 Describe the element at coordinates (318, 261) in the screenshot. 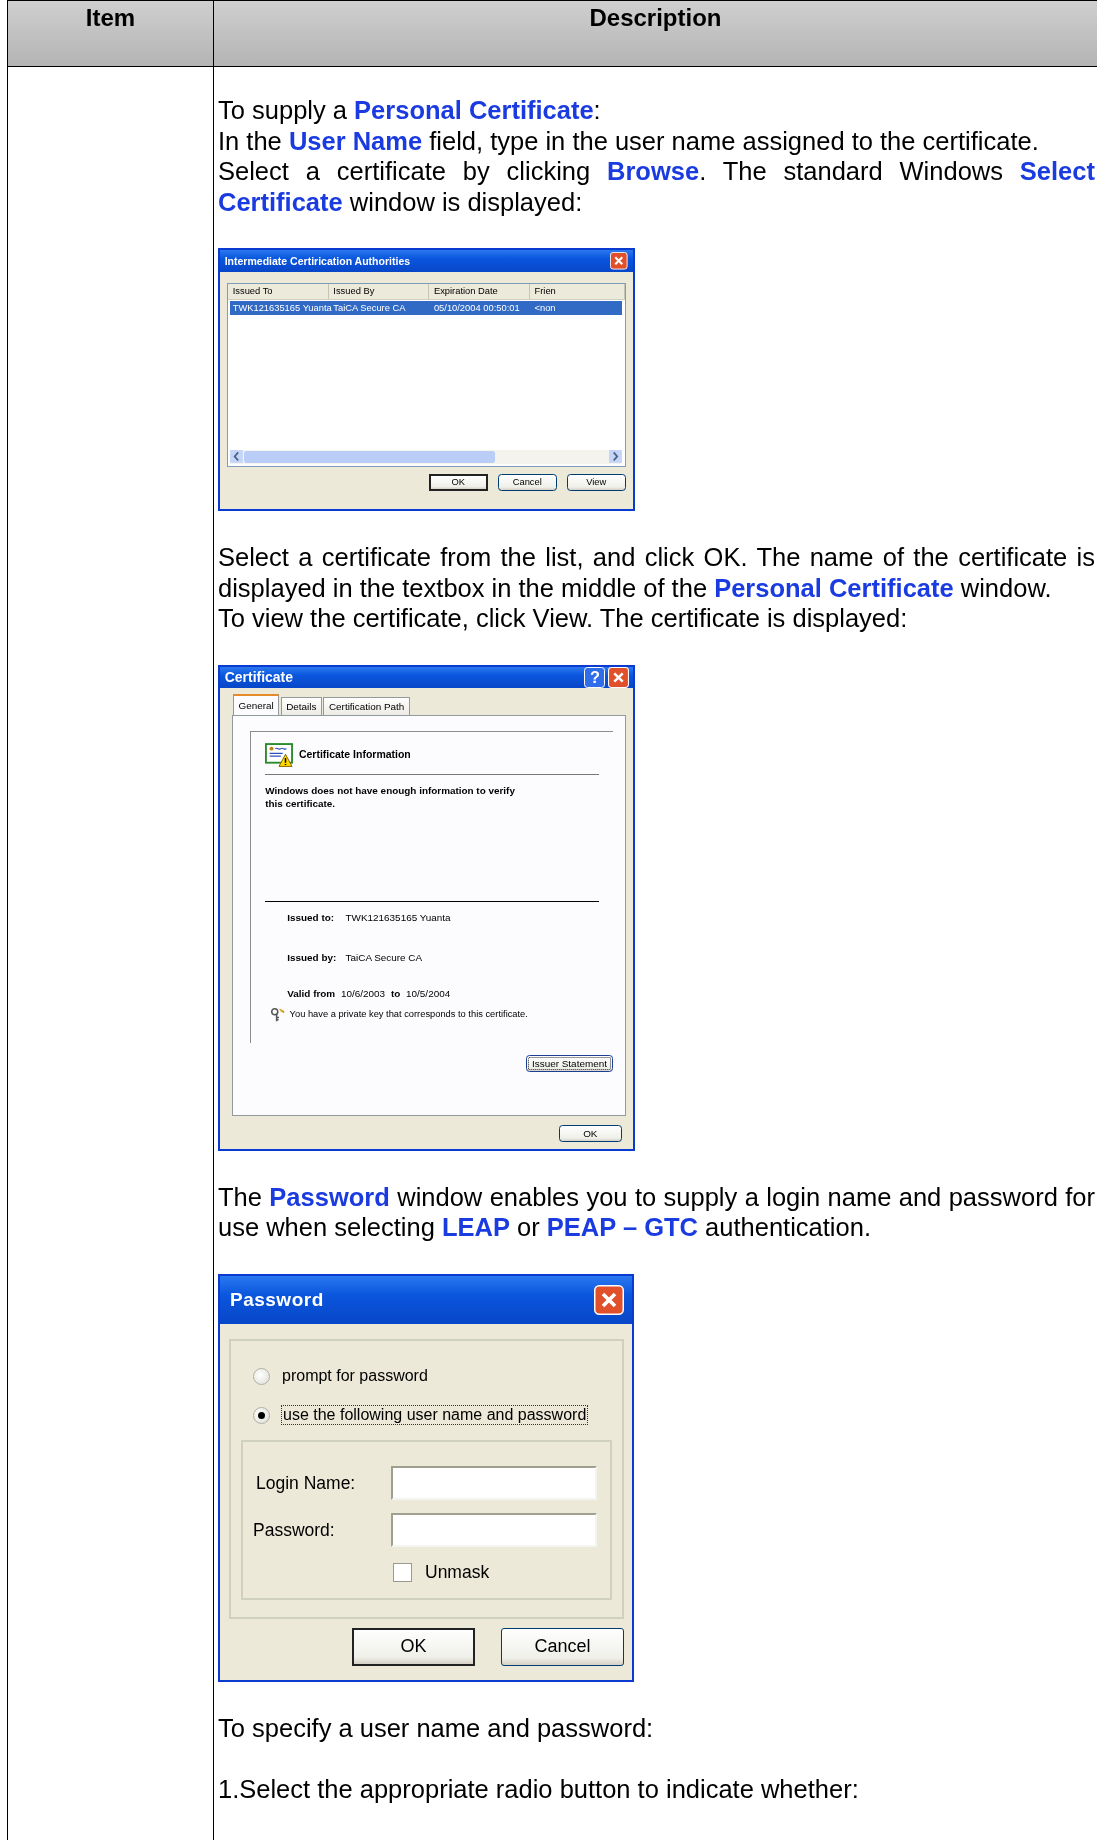

I see `window-title: Intermediate Certirication Authorities` at that location.